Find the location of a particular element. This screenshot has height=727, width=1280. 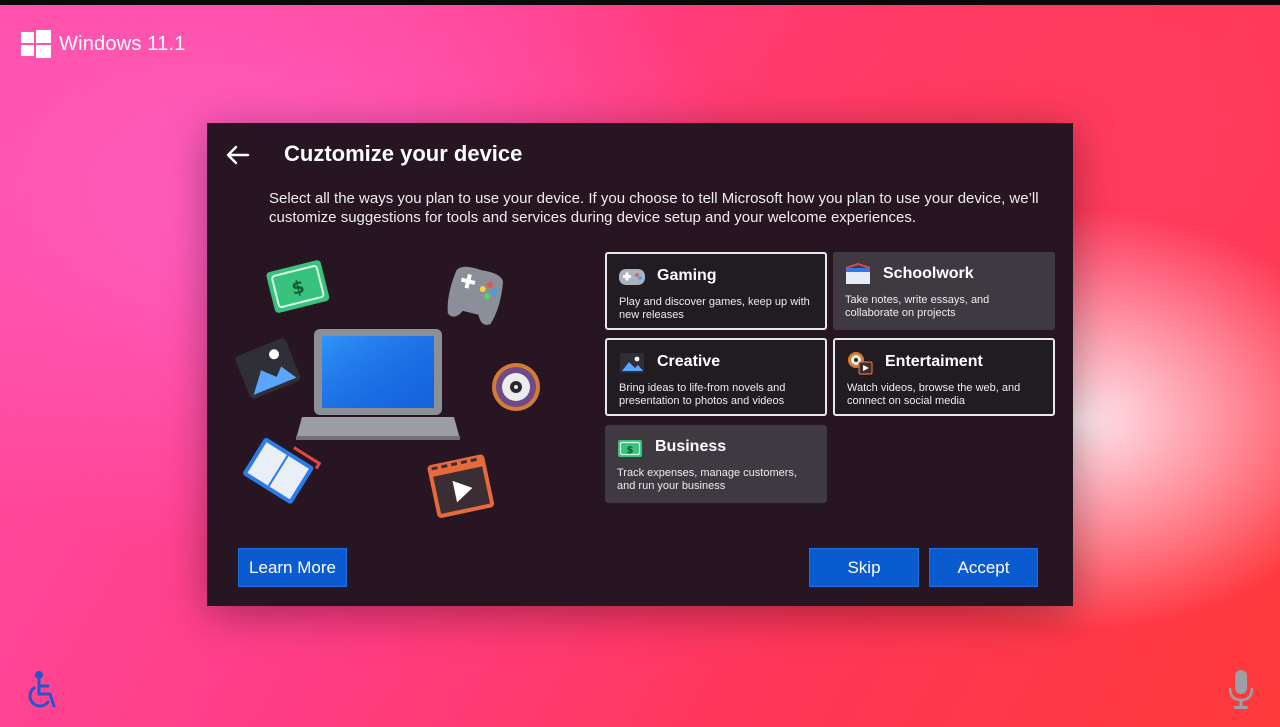

option-title: Business is located at coordinates (691, 446).